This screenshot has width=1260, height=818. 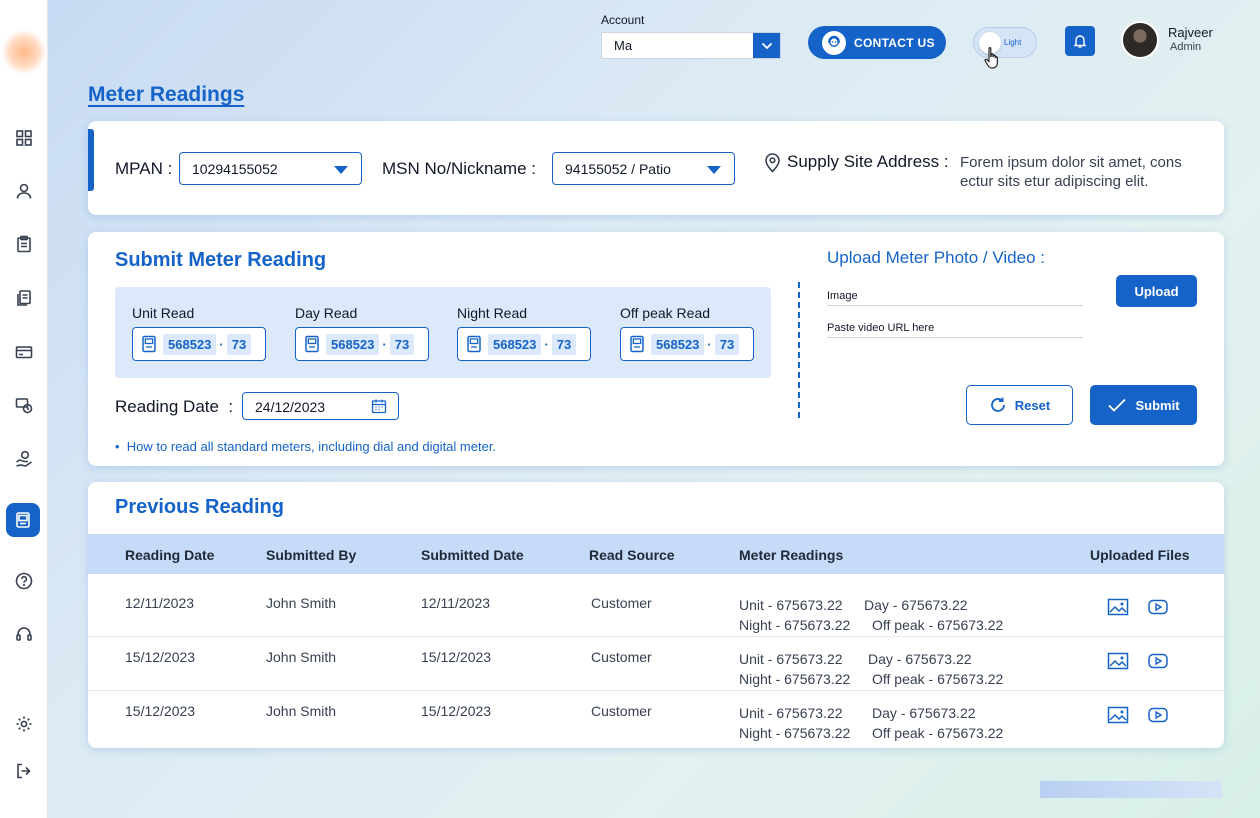 What do you see at coordinates (997, 404) in the screenshot?
I see `refresh-icon` at bounding box center [997, 404].